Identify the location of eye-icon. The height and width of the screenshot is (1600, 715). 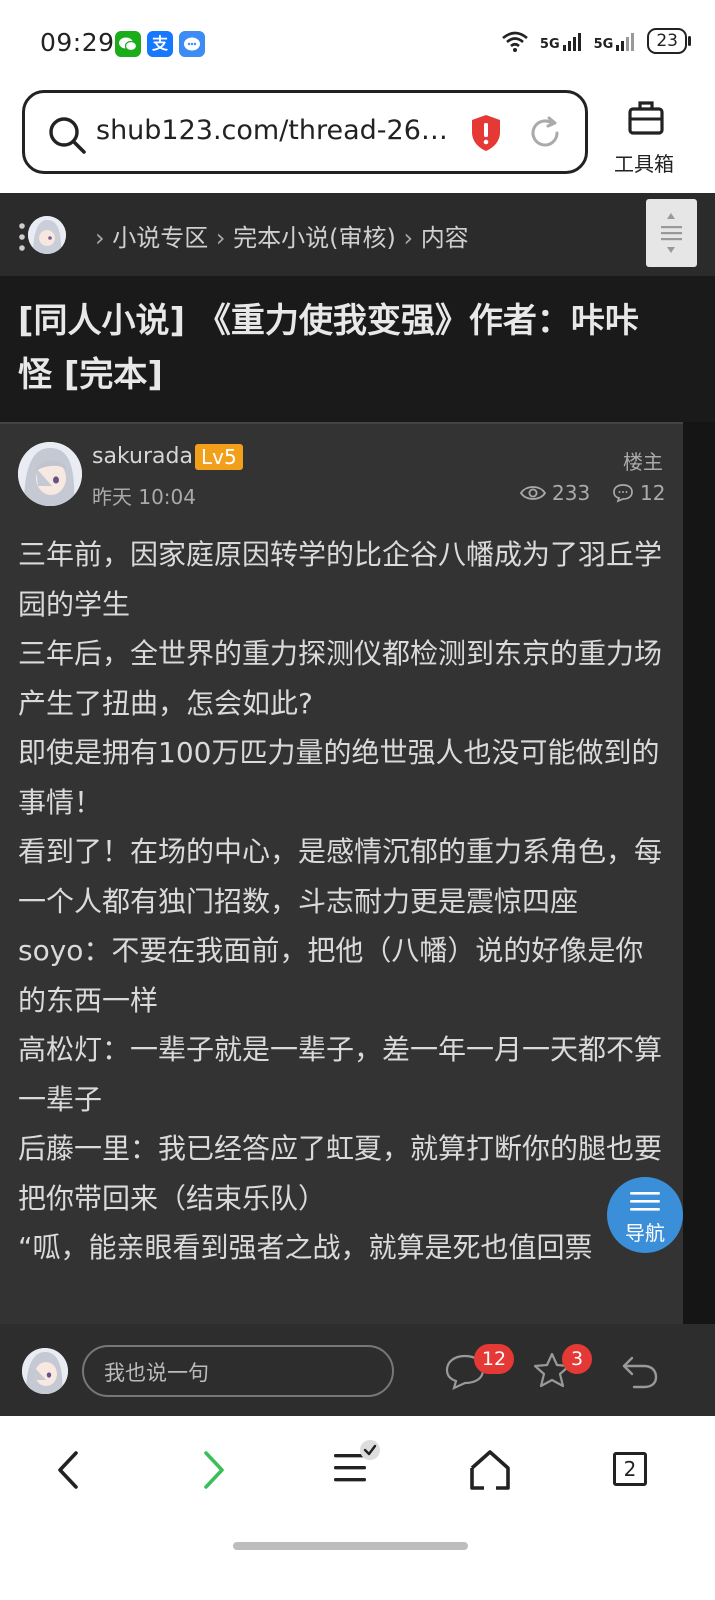
(533, 493).